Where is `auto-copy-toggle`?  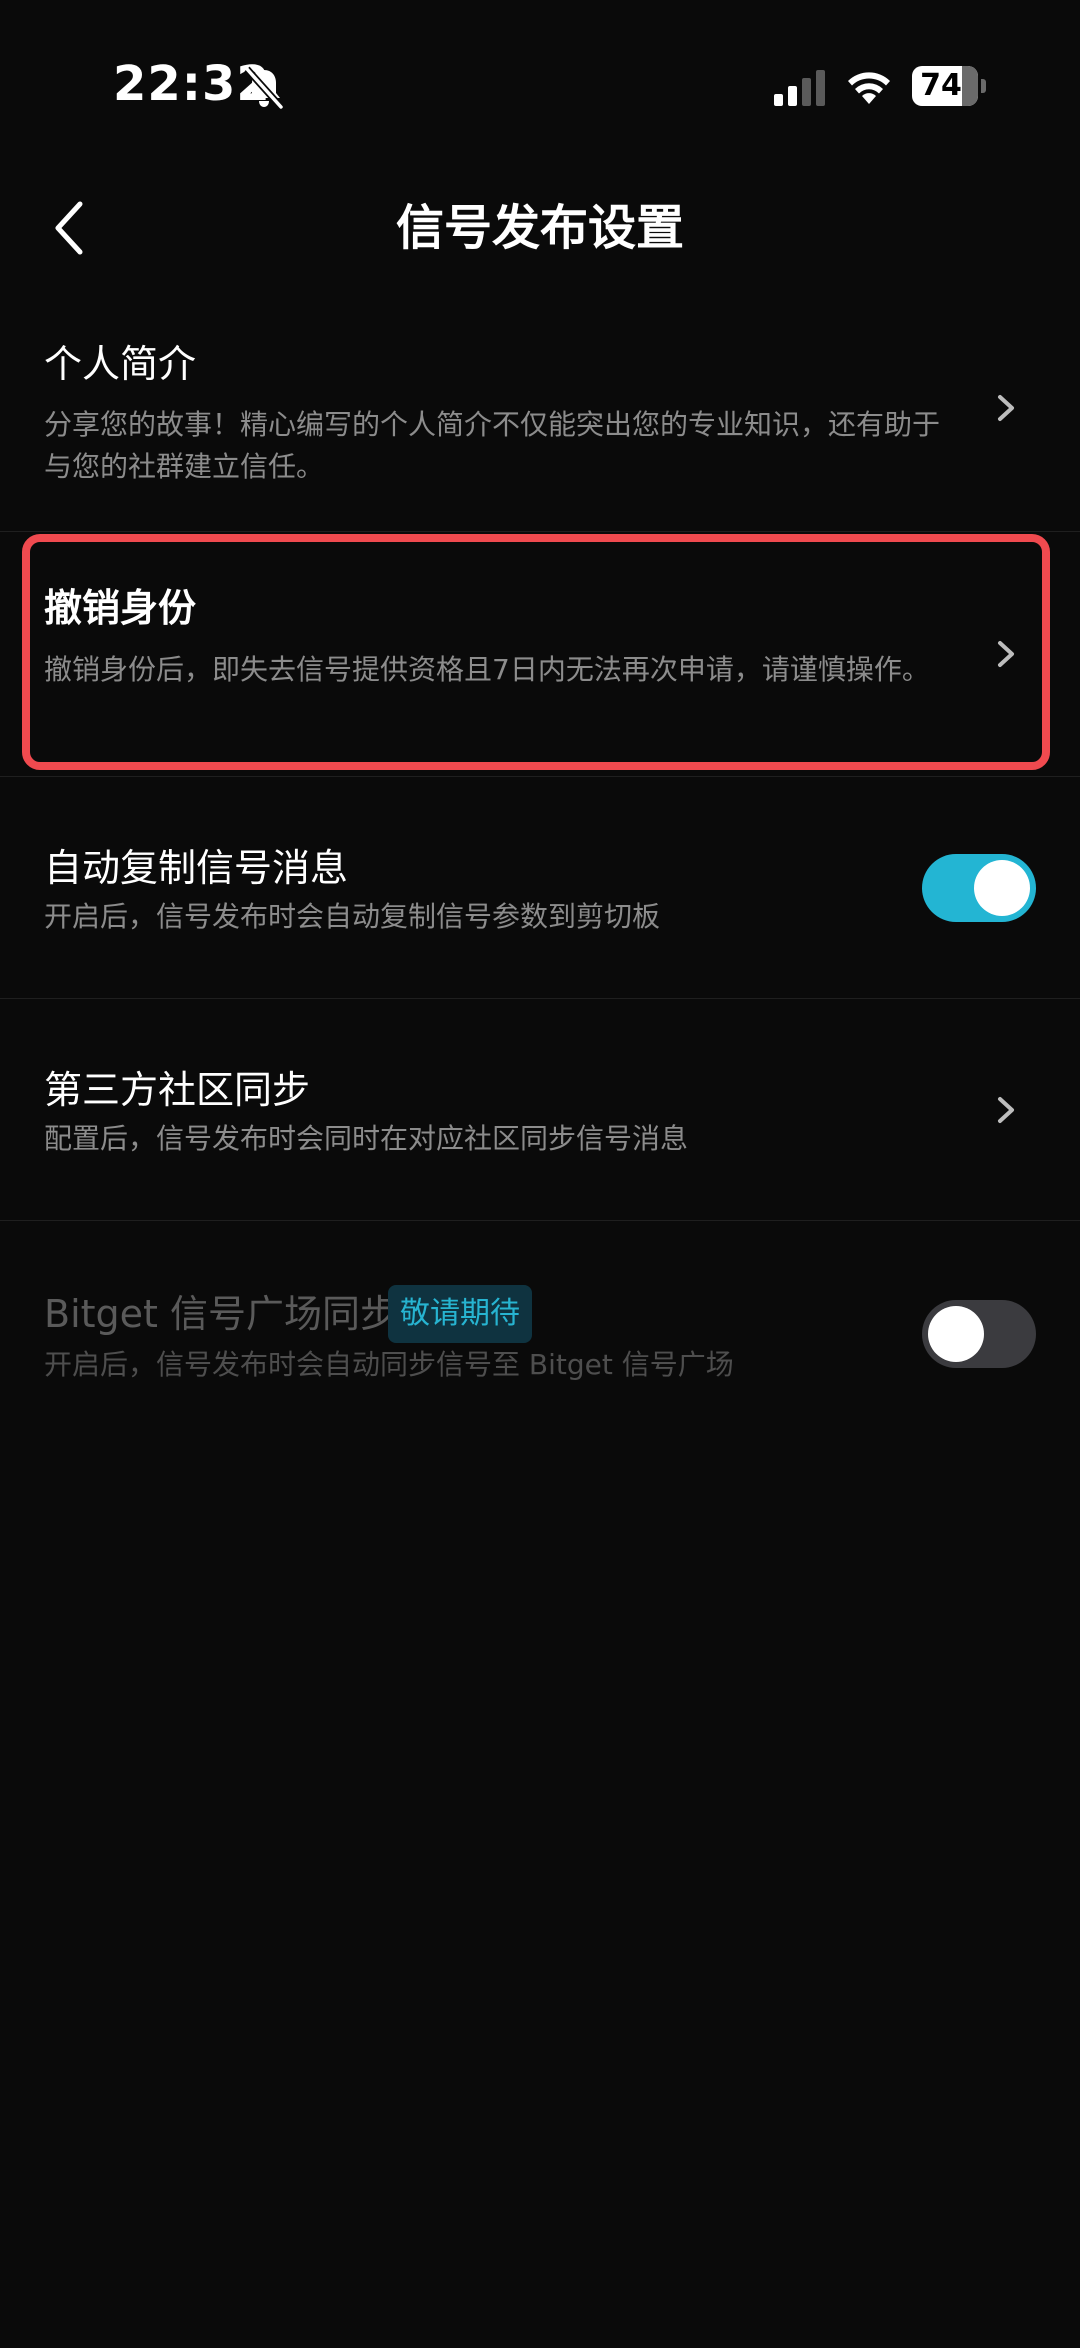 auto-copy-toggle is located at coordinates (979, 888).